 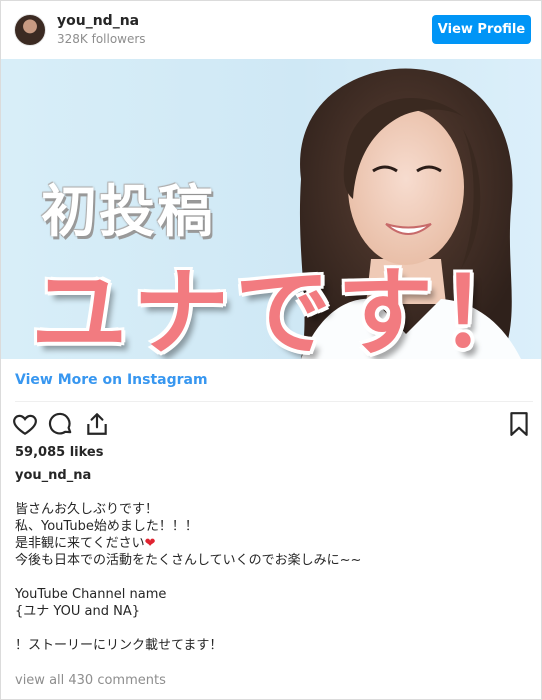 What do you see at coordinates (30, 30) in the screenshot?
I see `avatar` at bounding box center [30, 30].